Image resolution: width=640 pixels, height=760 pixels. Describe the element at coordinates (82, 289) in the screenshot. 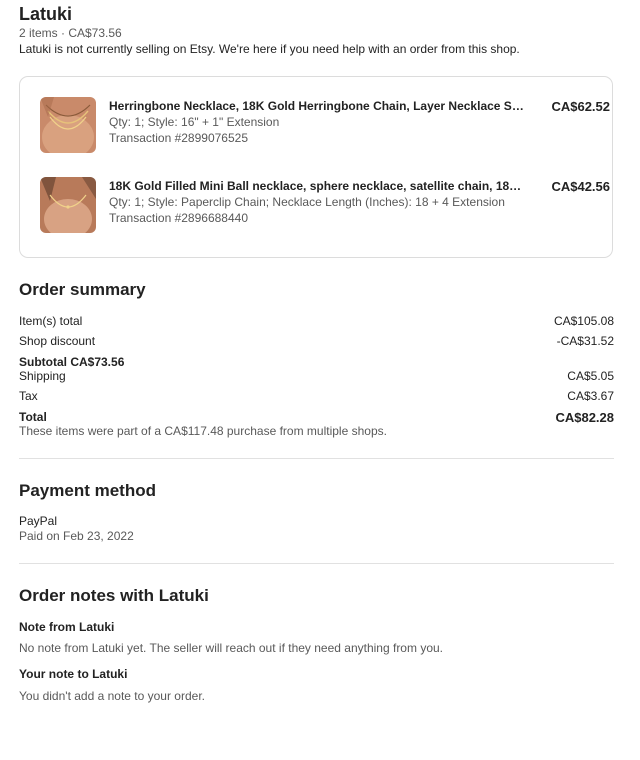

I see `order-summary-title: Order summary` at that location.